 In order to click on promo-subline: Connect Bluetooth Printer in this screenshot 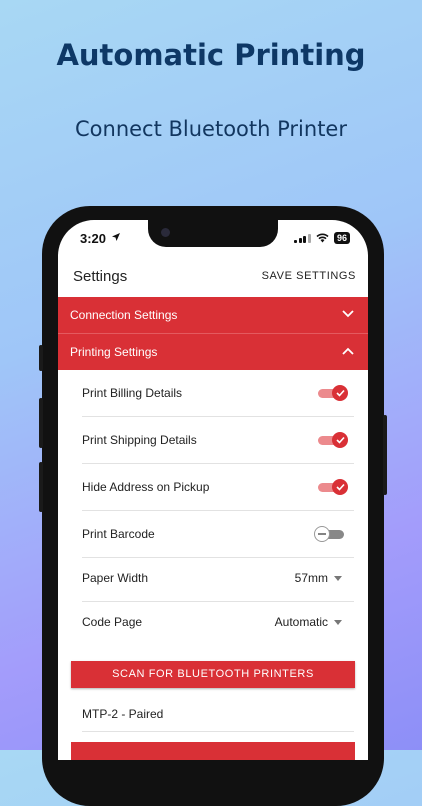, I will do `click(211, 129)`.